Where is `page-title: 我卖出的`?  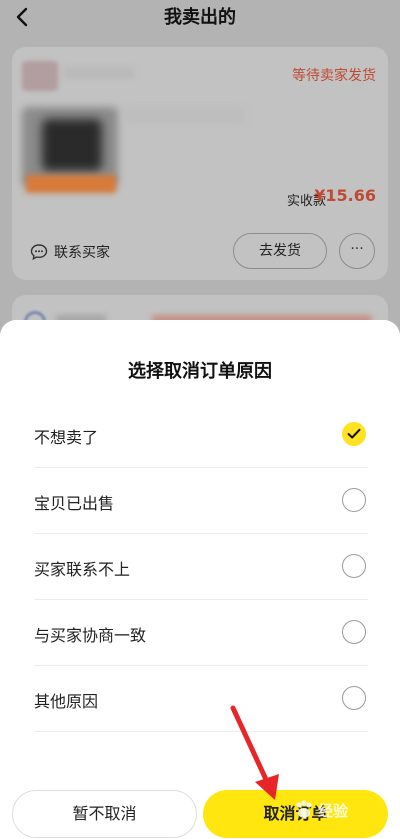
page-title: 我卖出的 is located at coordinates (200, 17).